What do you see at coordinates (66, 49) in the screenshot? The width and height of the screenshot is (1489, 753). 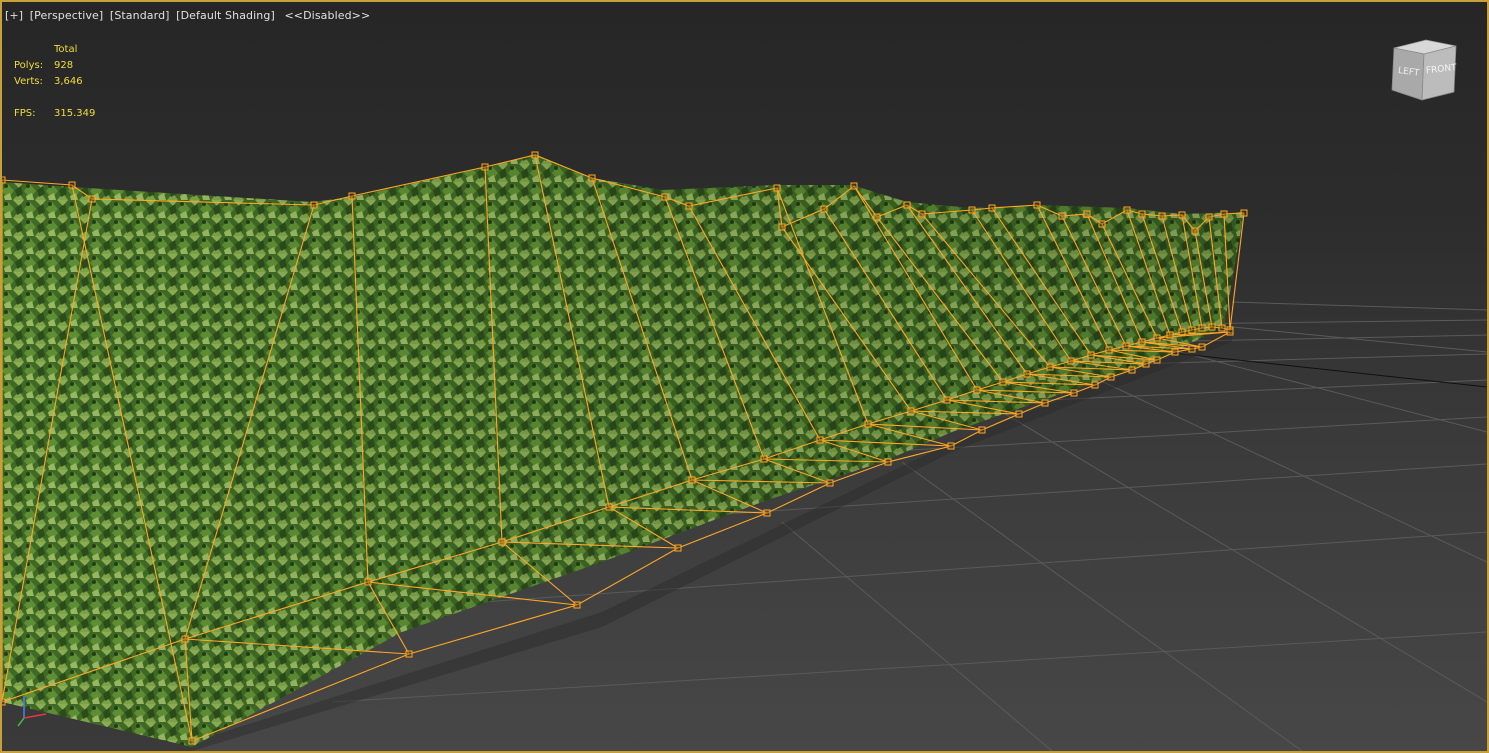 I see `stats-header: Total` at bounding box center [66, 49].